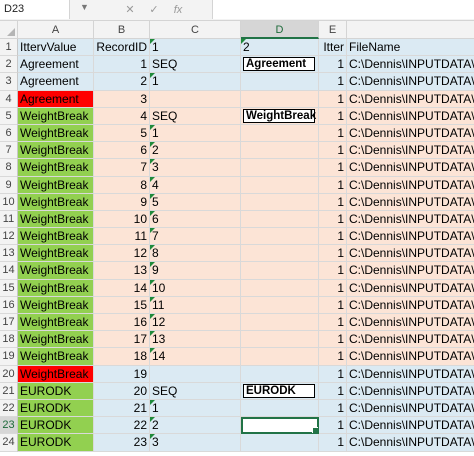  I want to click on cancel-icon: ✕, so click(130, 10).